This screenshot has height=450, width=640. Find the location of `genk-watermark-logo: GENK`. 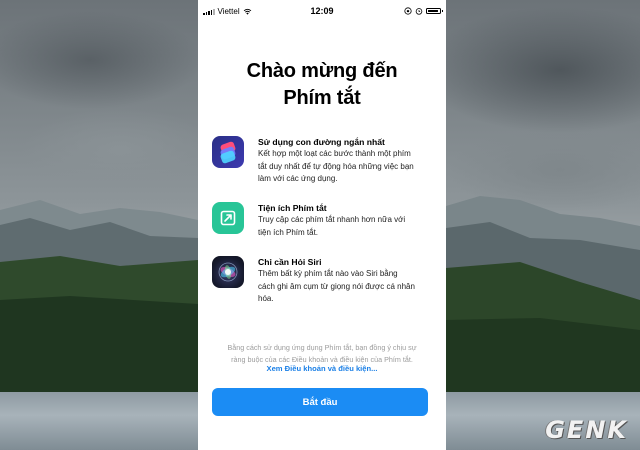

genk-watermark-logo: GENK is located at coordinates (586, 430).